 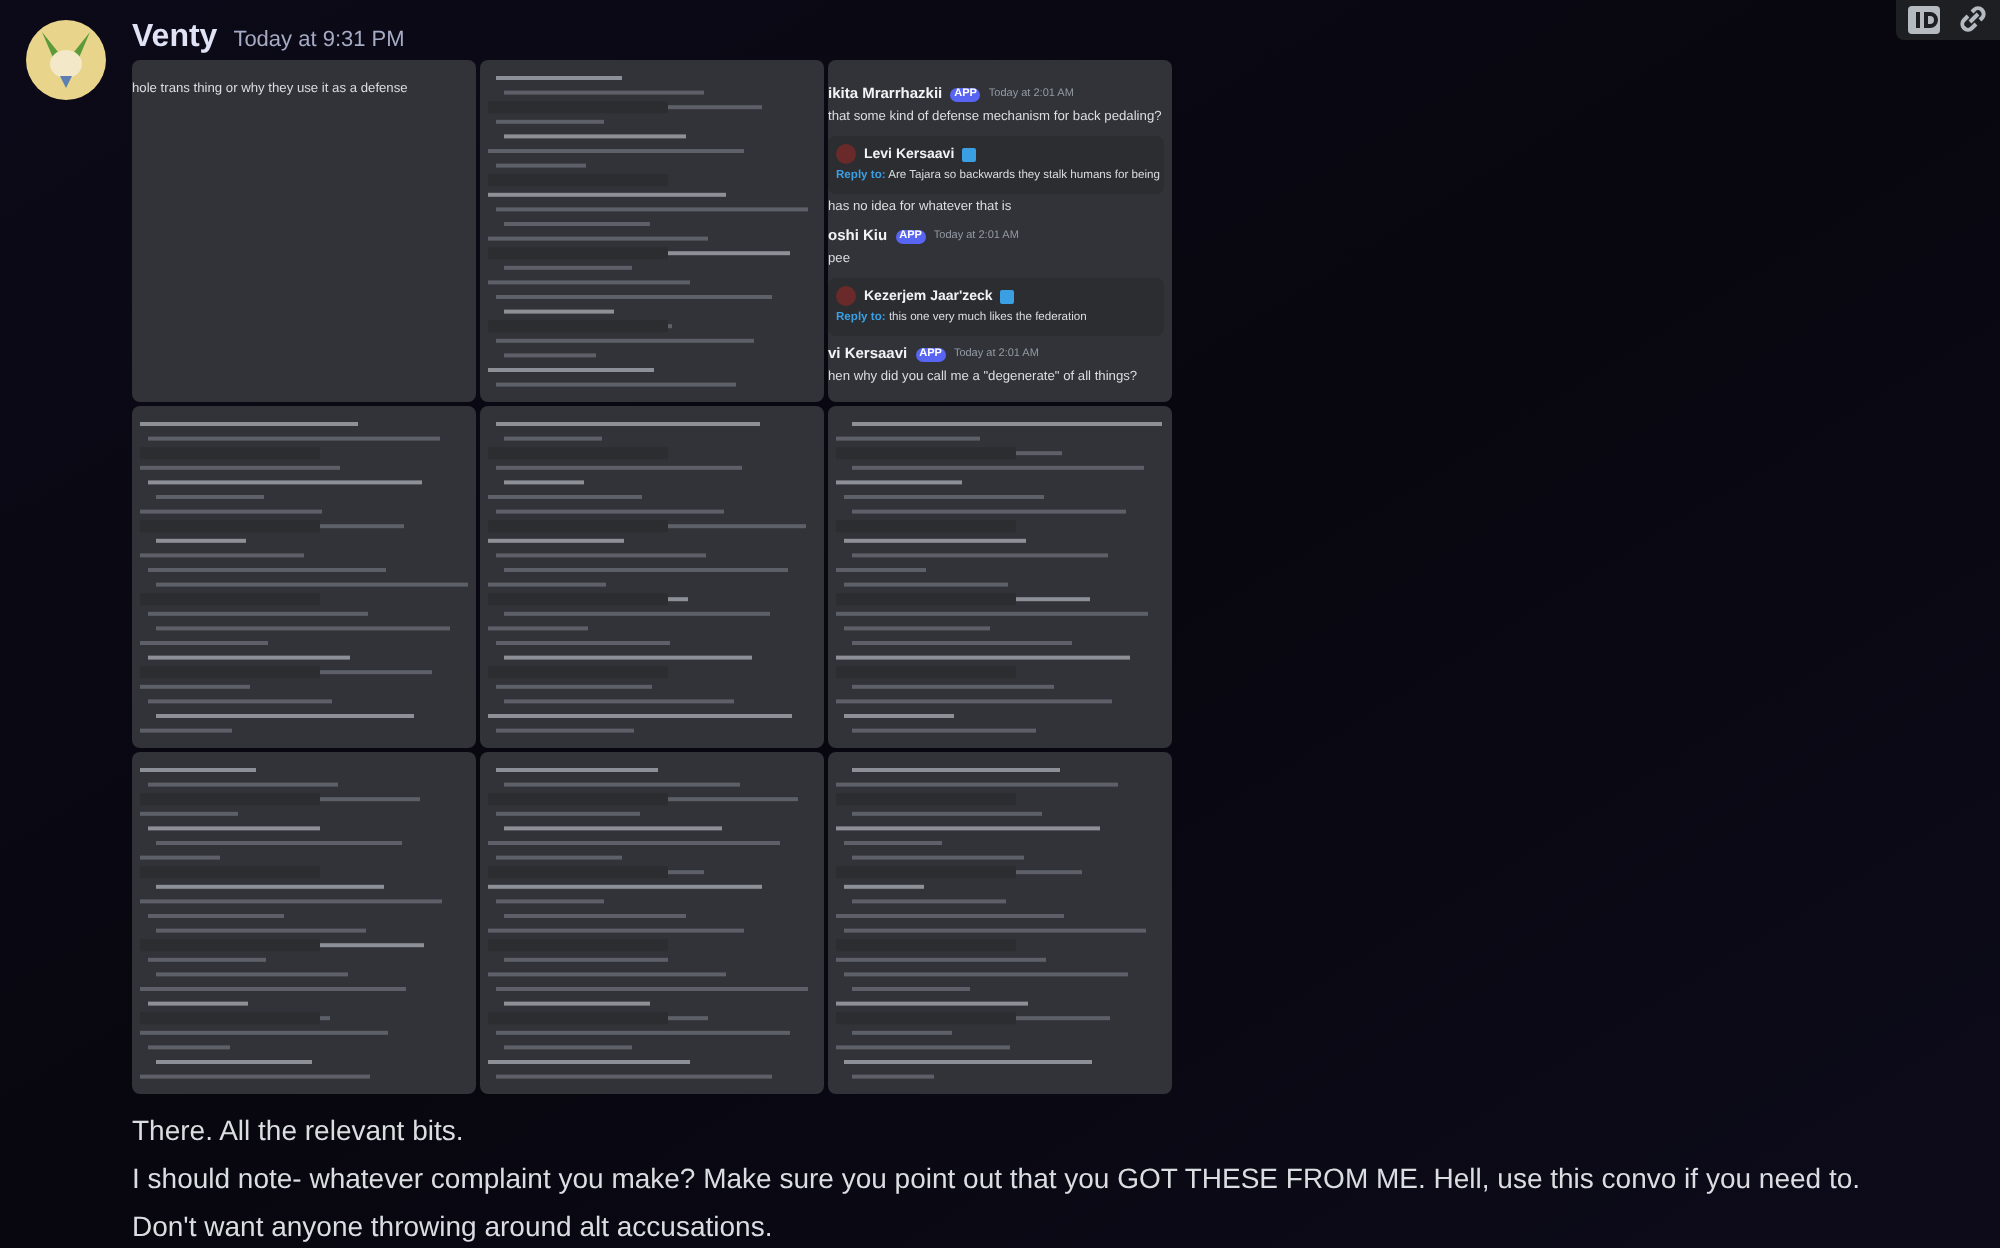 I want to click on id-card-icon, so click(x=1924, y=20).